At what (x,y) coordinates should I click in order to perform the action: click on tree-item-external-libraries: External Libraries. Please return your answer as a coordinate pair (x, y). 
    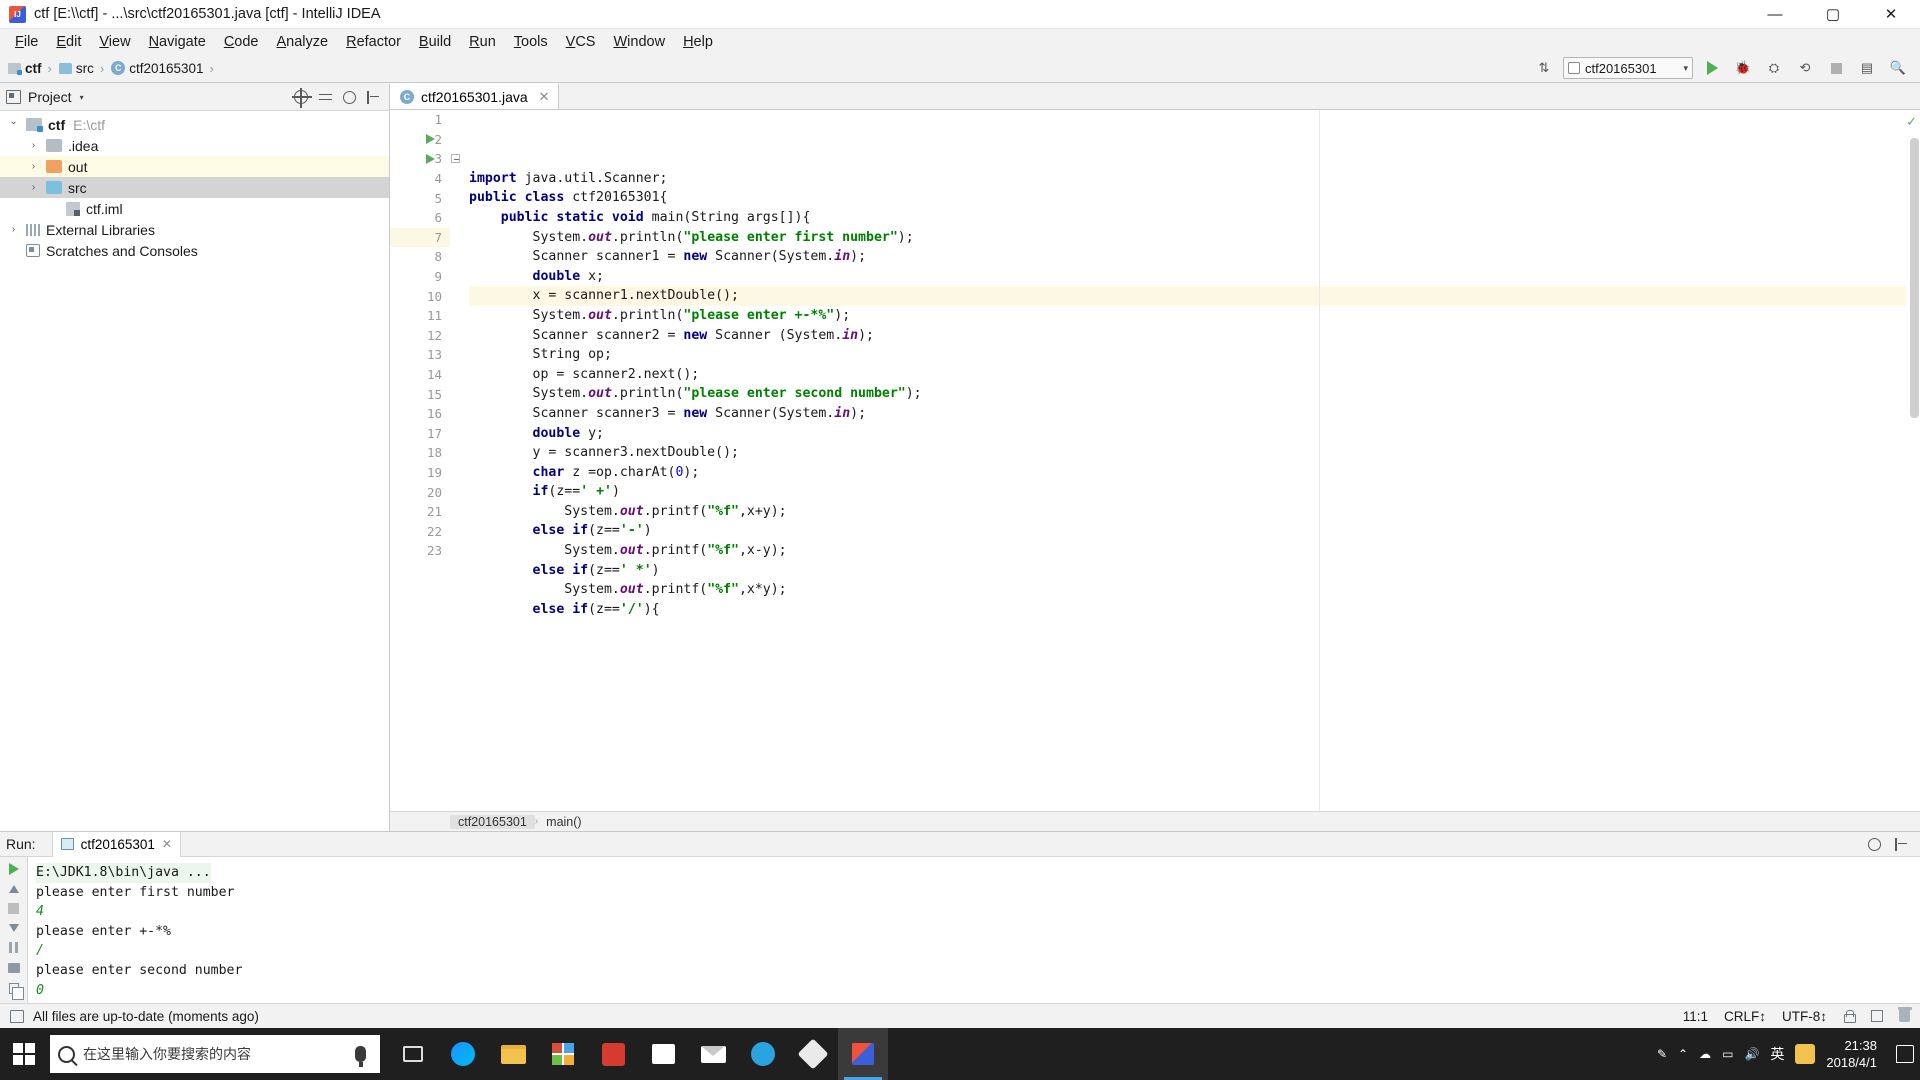
    Looking at the image, I should click on (194, 229).